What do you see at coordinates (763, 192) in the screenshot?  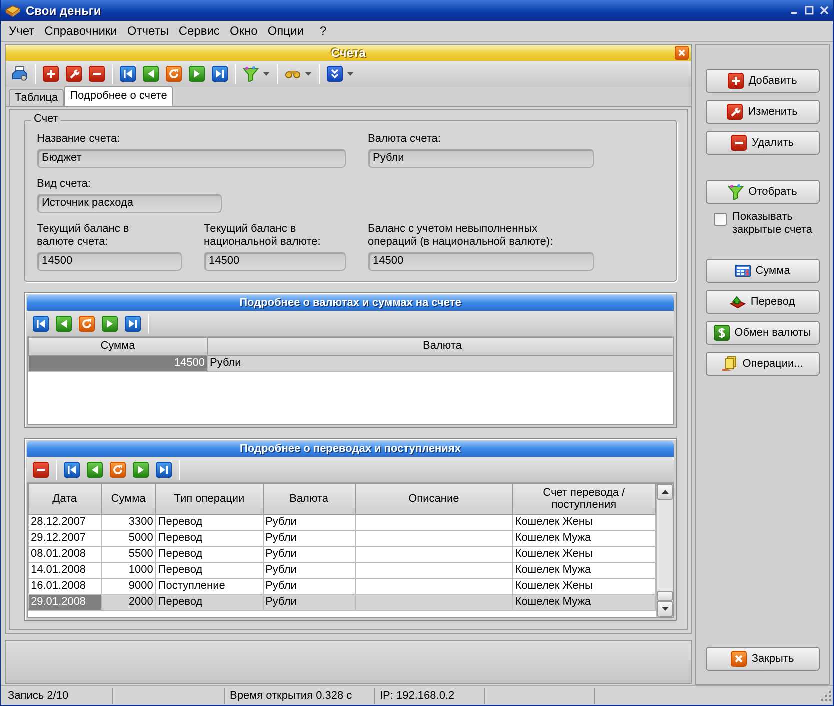 I see `action-button: Отобрать` at bounding box center [763, 192].